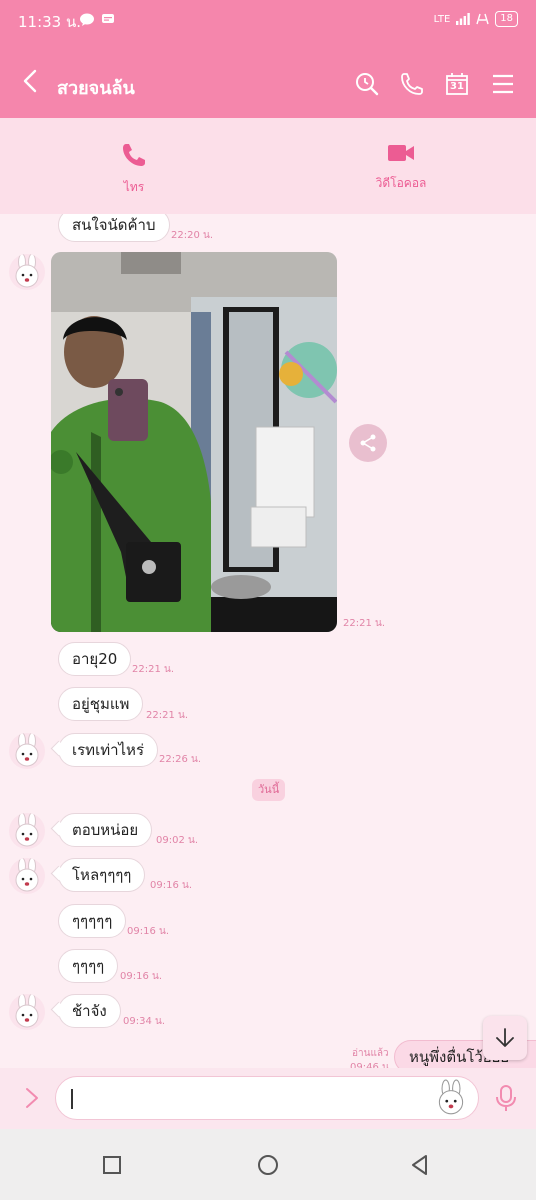 The height and width of the screenshot is (1200, 536). I want to click on status-time: 11:33 น., so click(50, 22).